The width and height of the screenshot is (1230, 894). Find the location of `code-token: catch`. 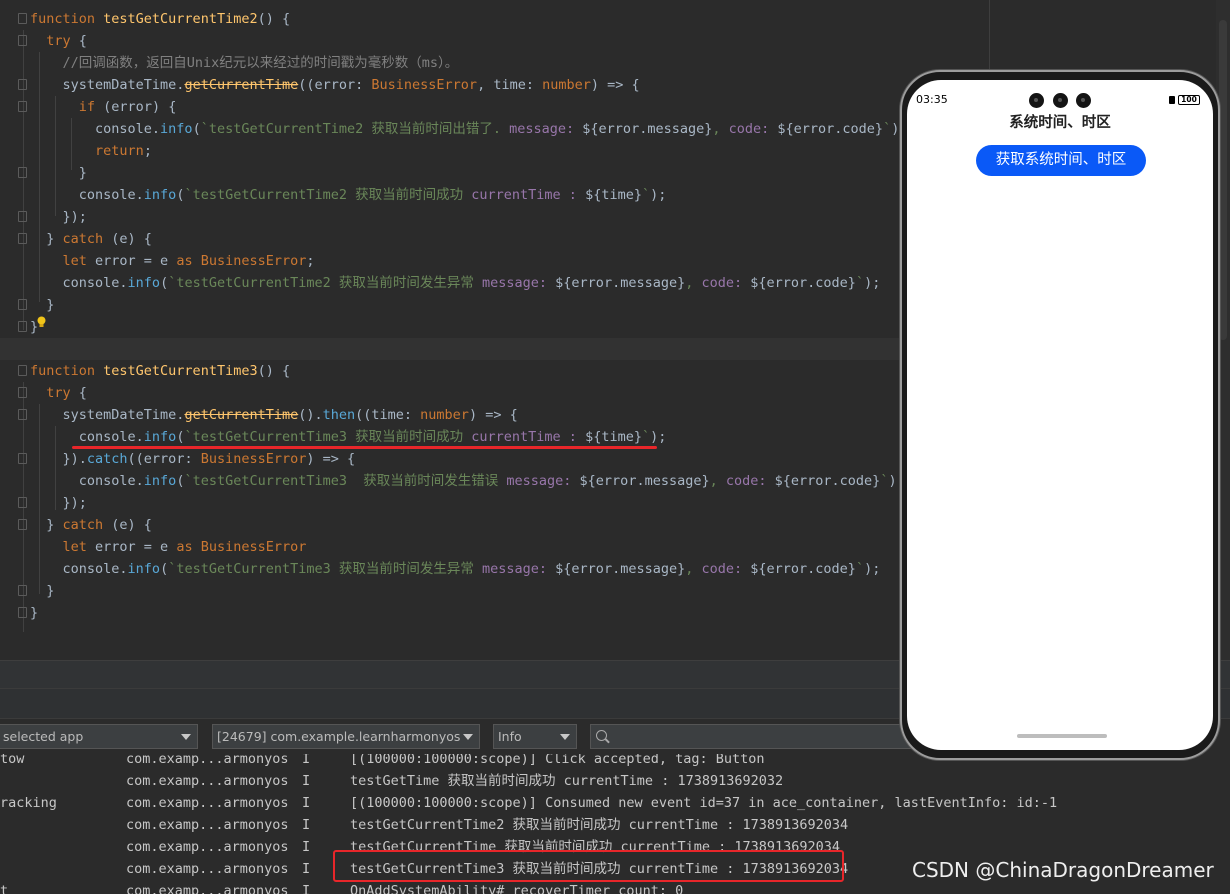

code-token: catch is located at coordinates (107, 459).